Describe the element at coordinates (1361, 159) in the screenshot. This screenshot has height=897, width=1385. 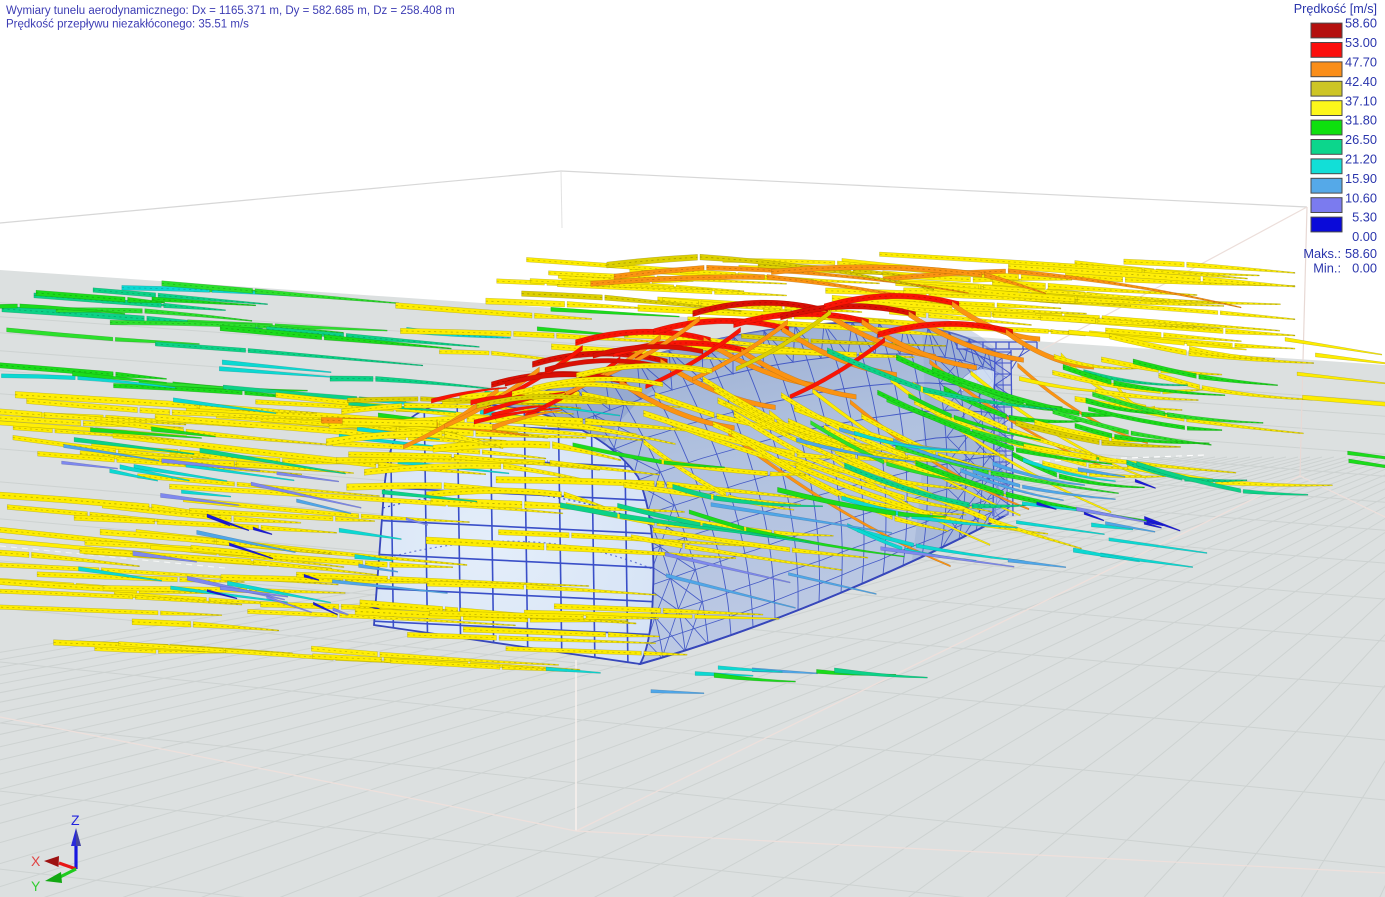
I see `svg-text: 21.20` at that location.